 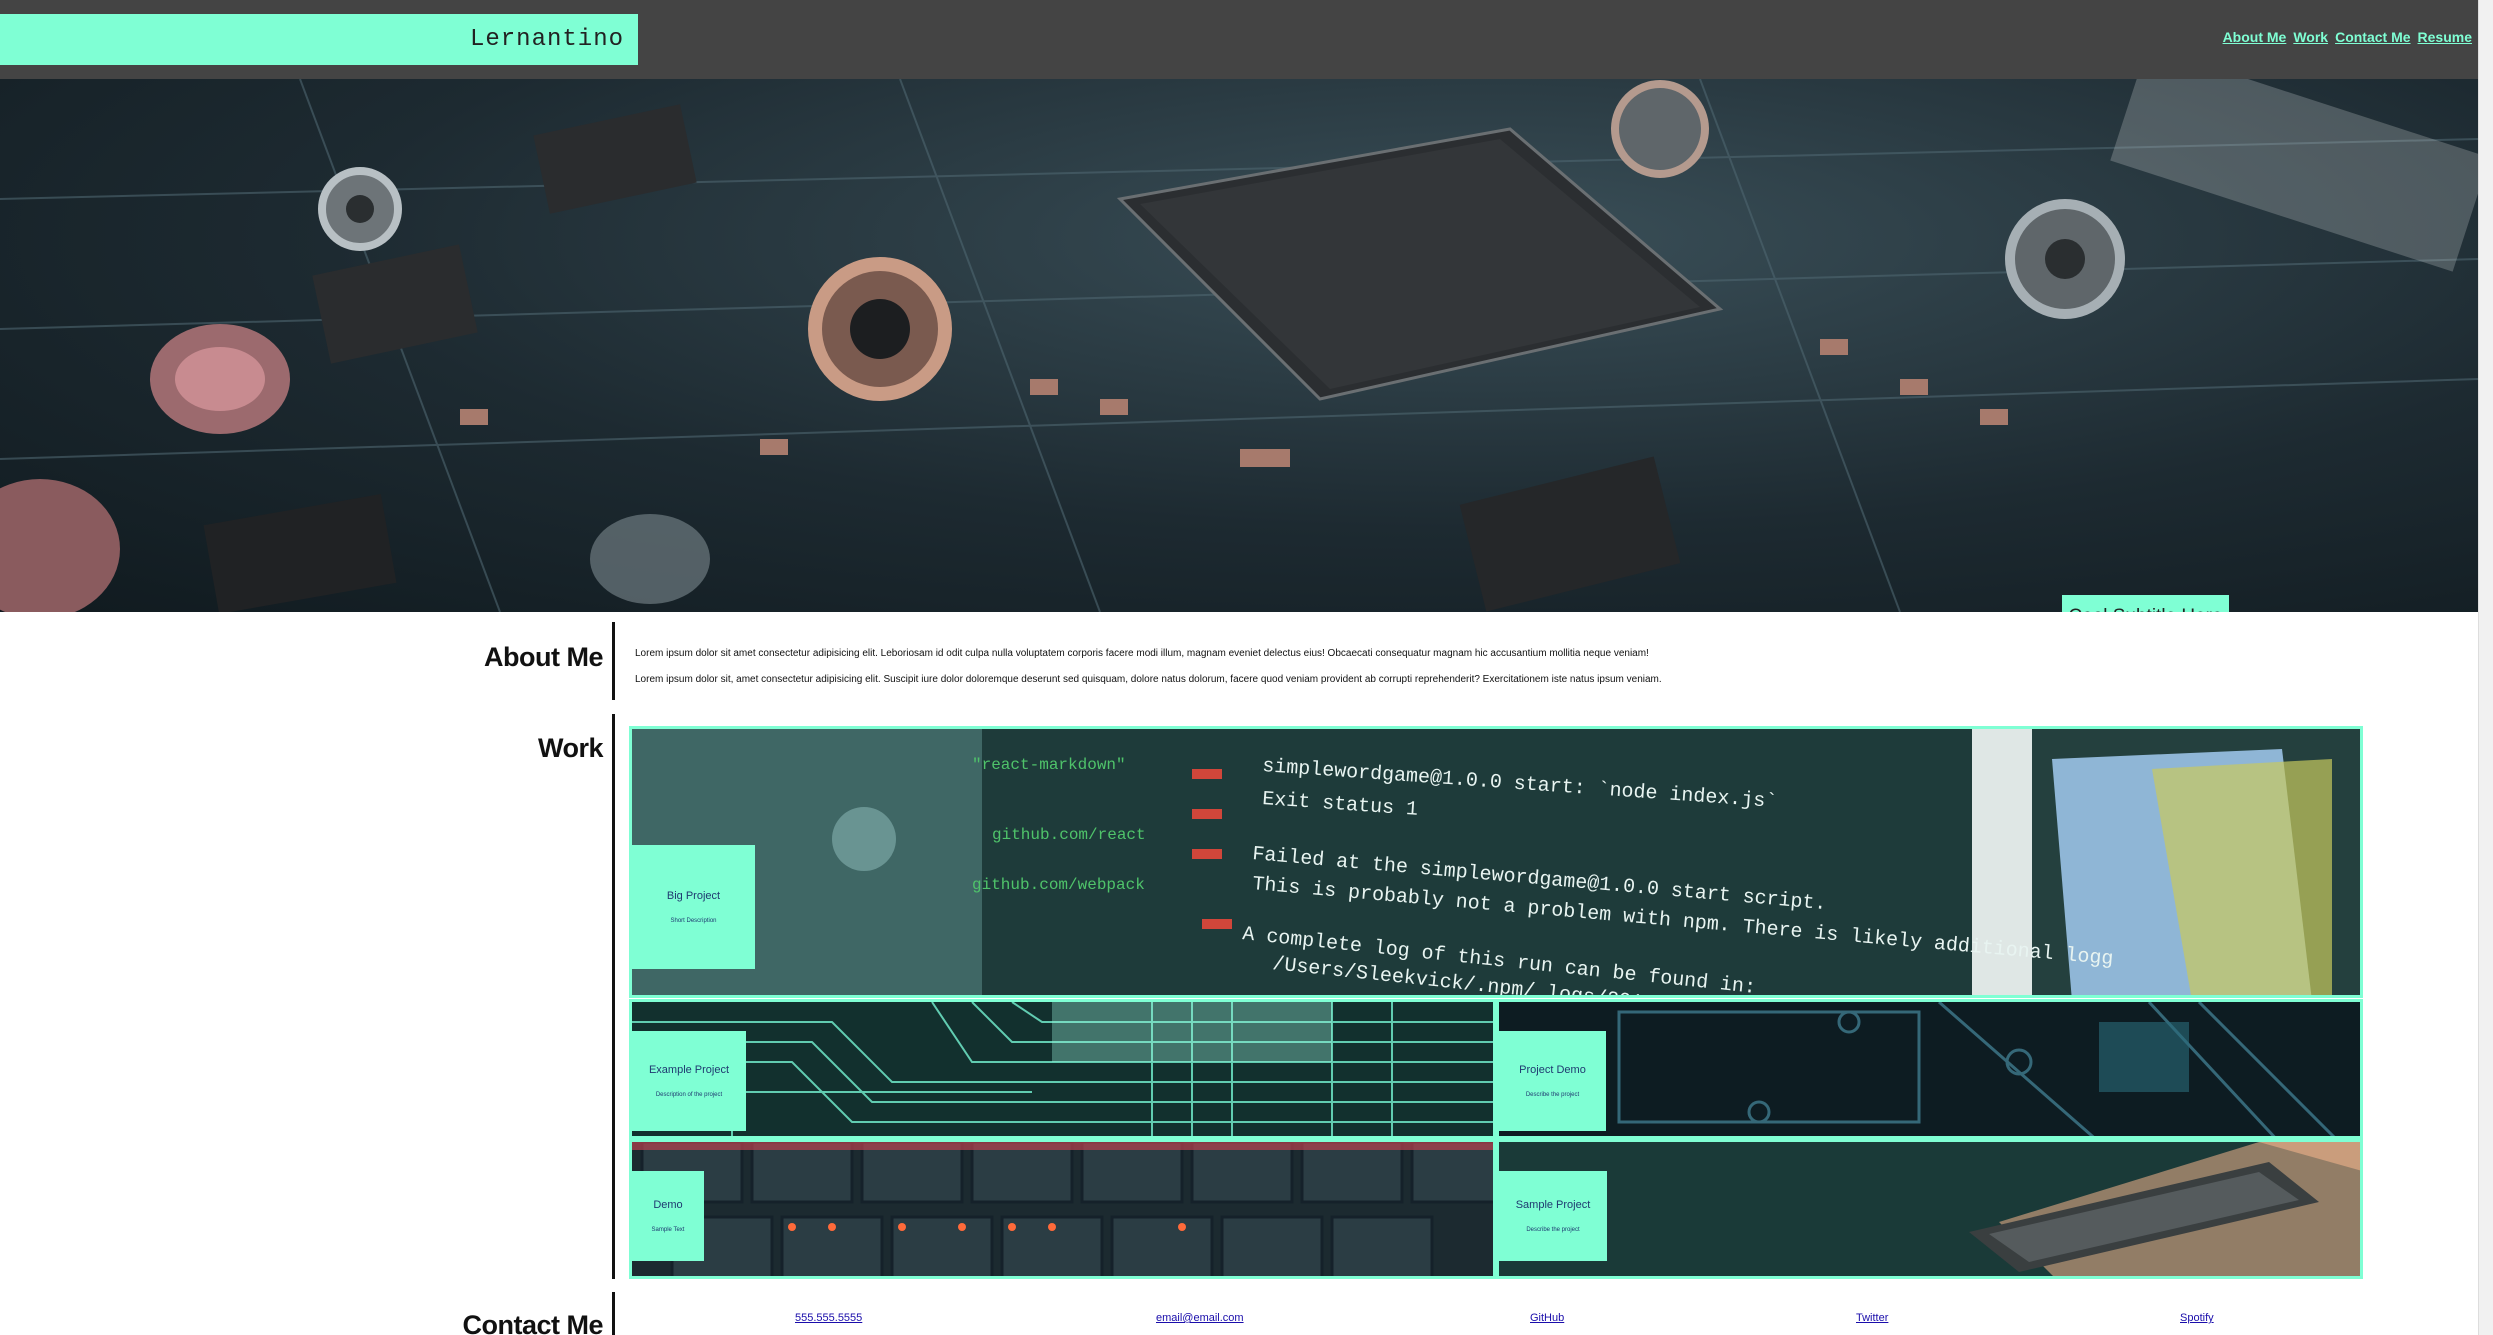 I want to click on project-title: Project Demo, so click(x=1552, y=1070).